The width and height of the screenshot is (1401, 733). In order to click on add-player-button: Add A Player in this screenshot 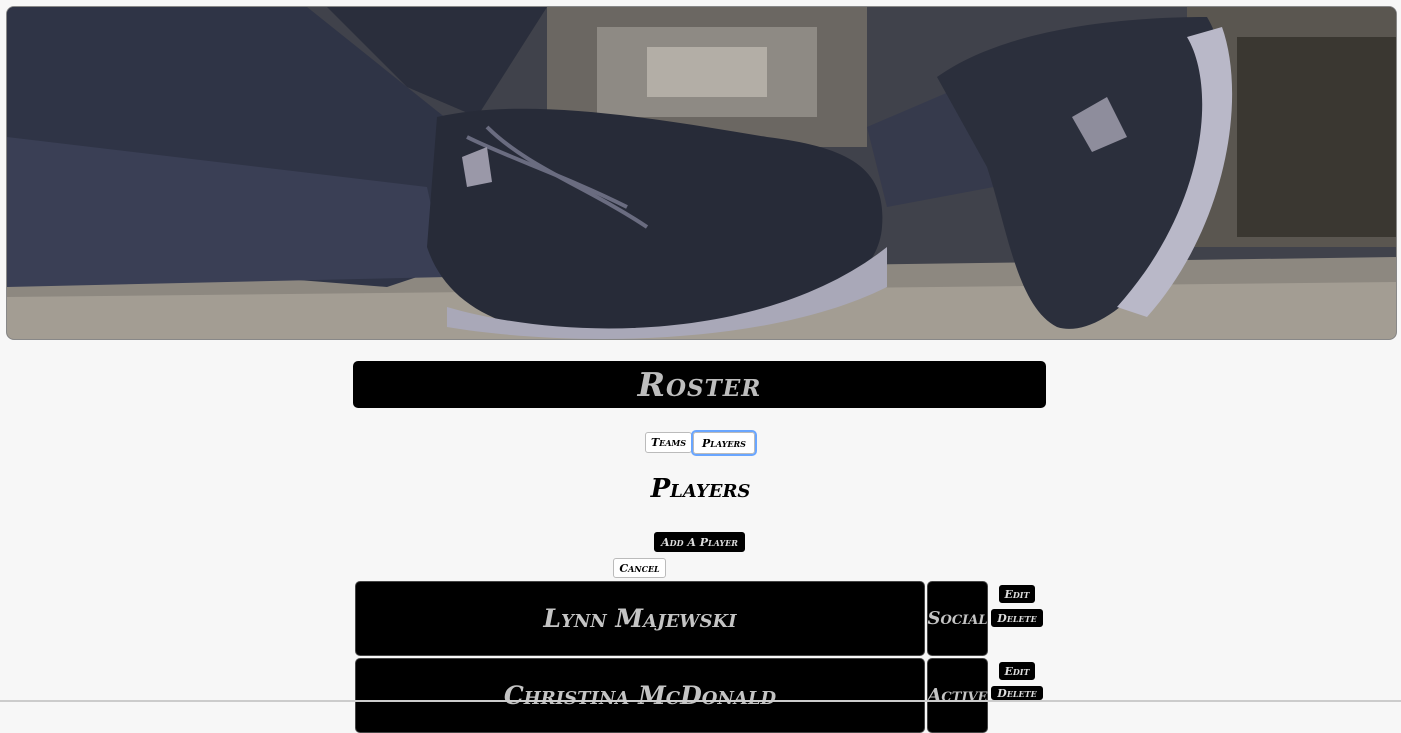, I will do `click(699, 542)`.